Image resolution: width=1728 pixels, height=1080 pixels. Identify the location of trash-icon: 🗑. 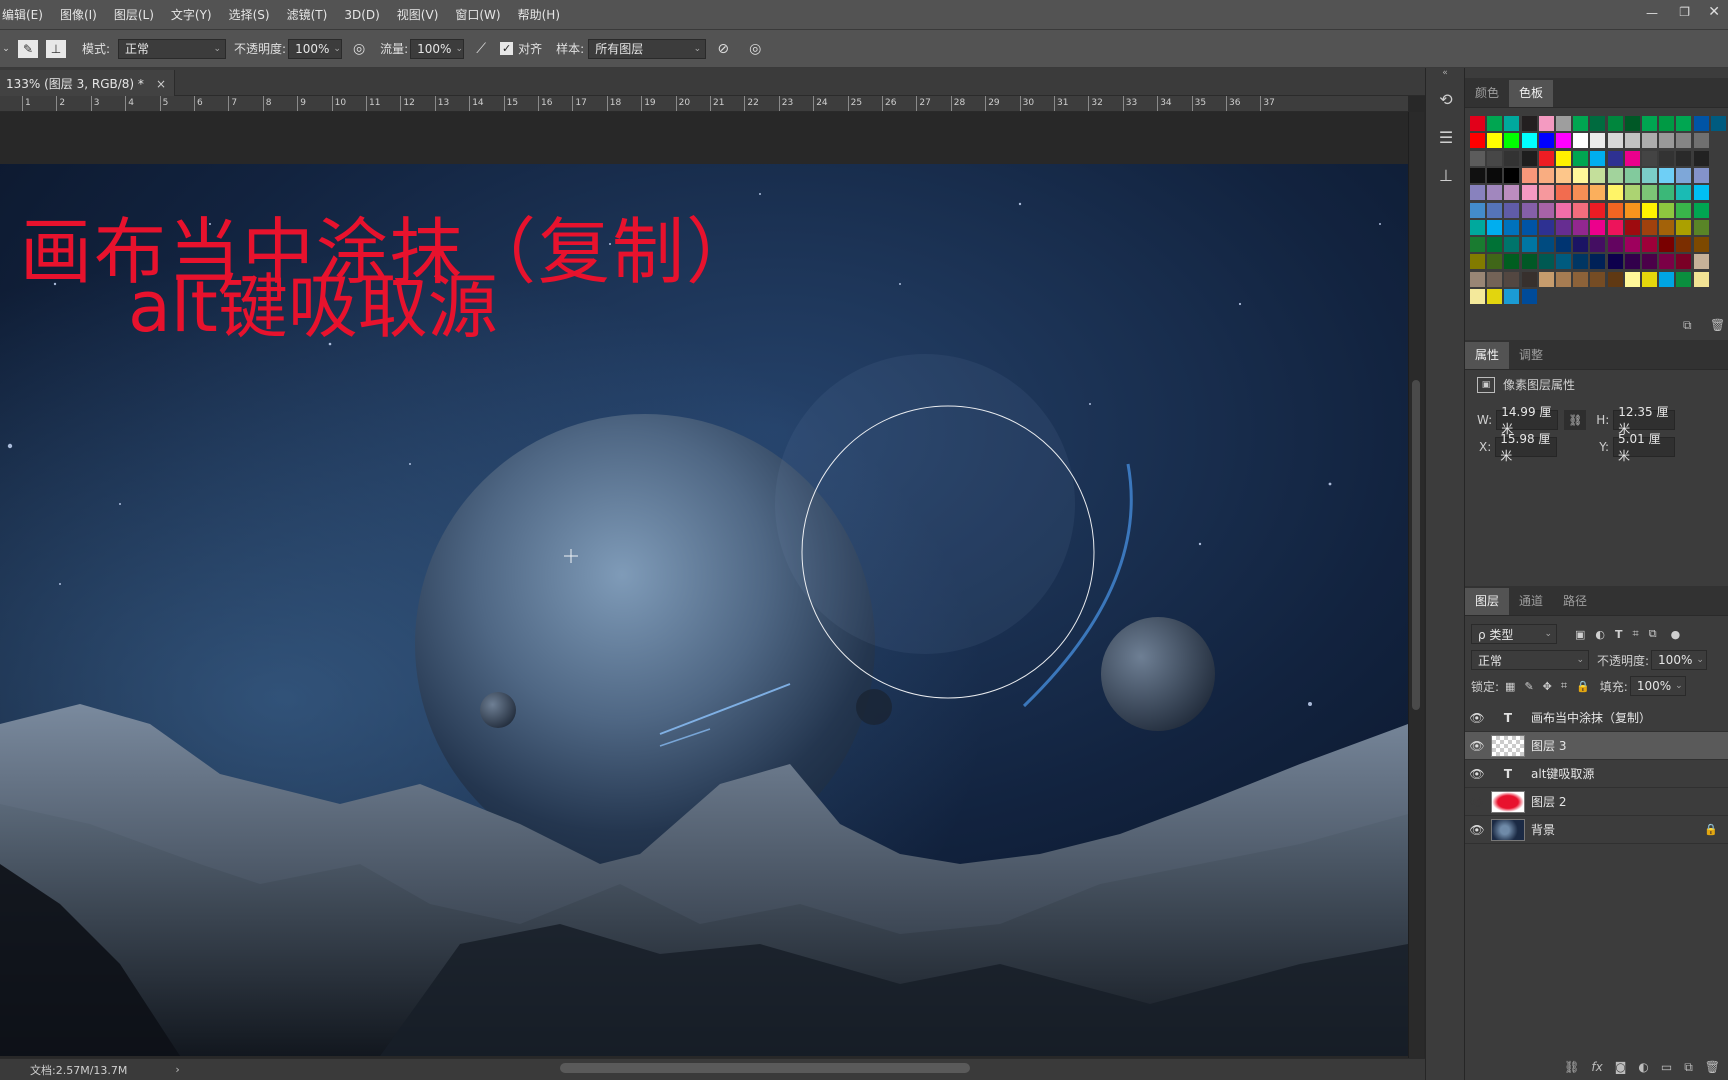
(1712, 1067).